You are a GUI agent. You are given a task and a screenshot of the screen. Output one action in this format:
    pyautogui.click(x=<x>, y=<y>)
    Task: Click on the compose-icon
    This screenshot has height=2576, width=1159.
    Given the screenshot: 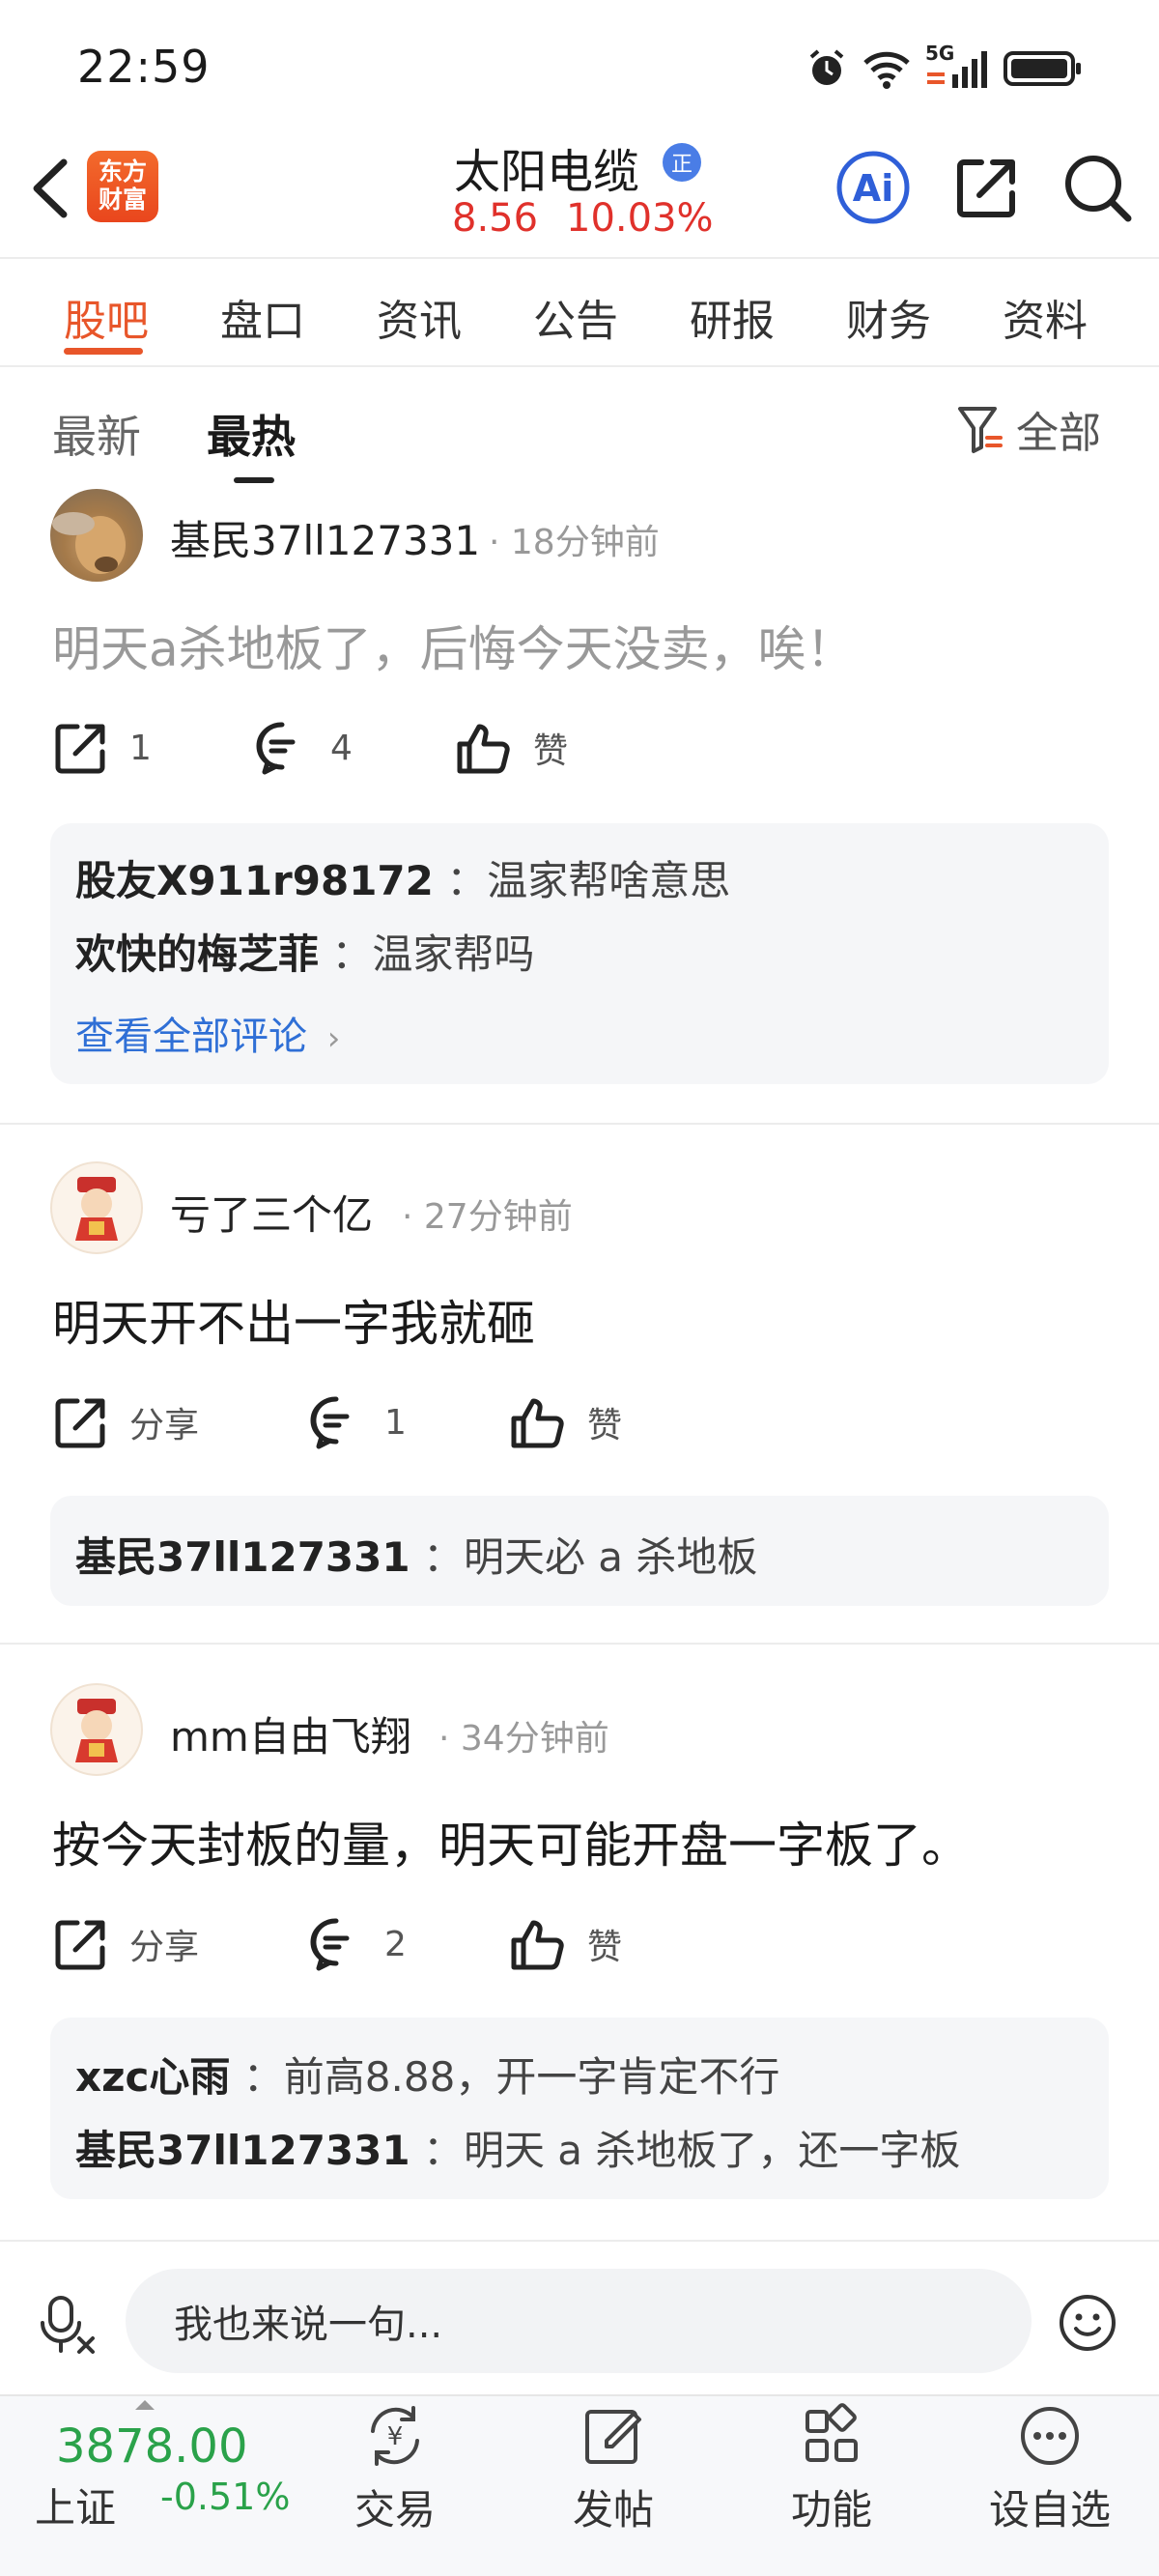 What is the action you would take?
    pyautogui.click(x=613, y=2437)
    